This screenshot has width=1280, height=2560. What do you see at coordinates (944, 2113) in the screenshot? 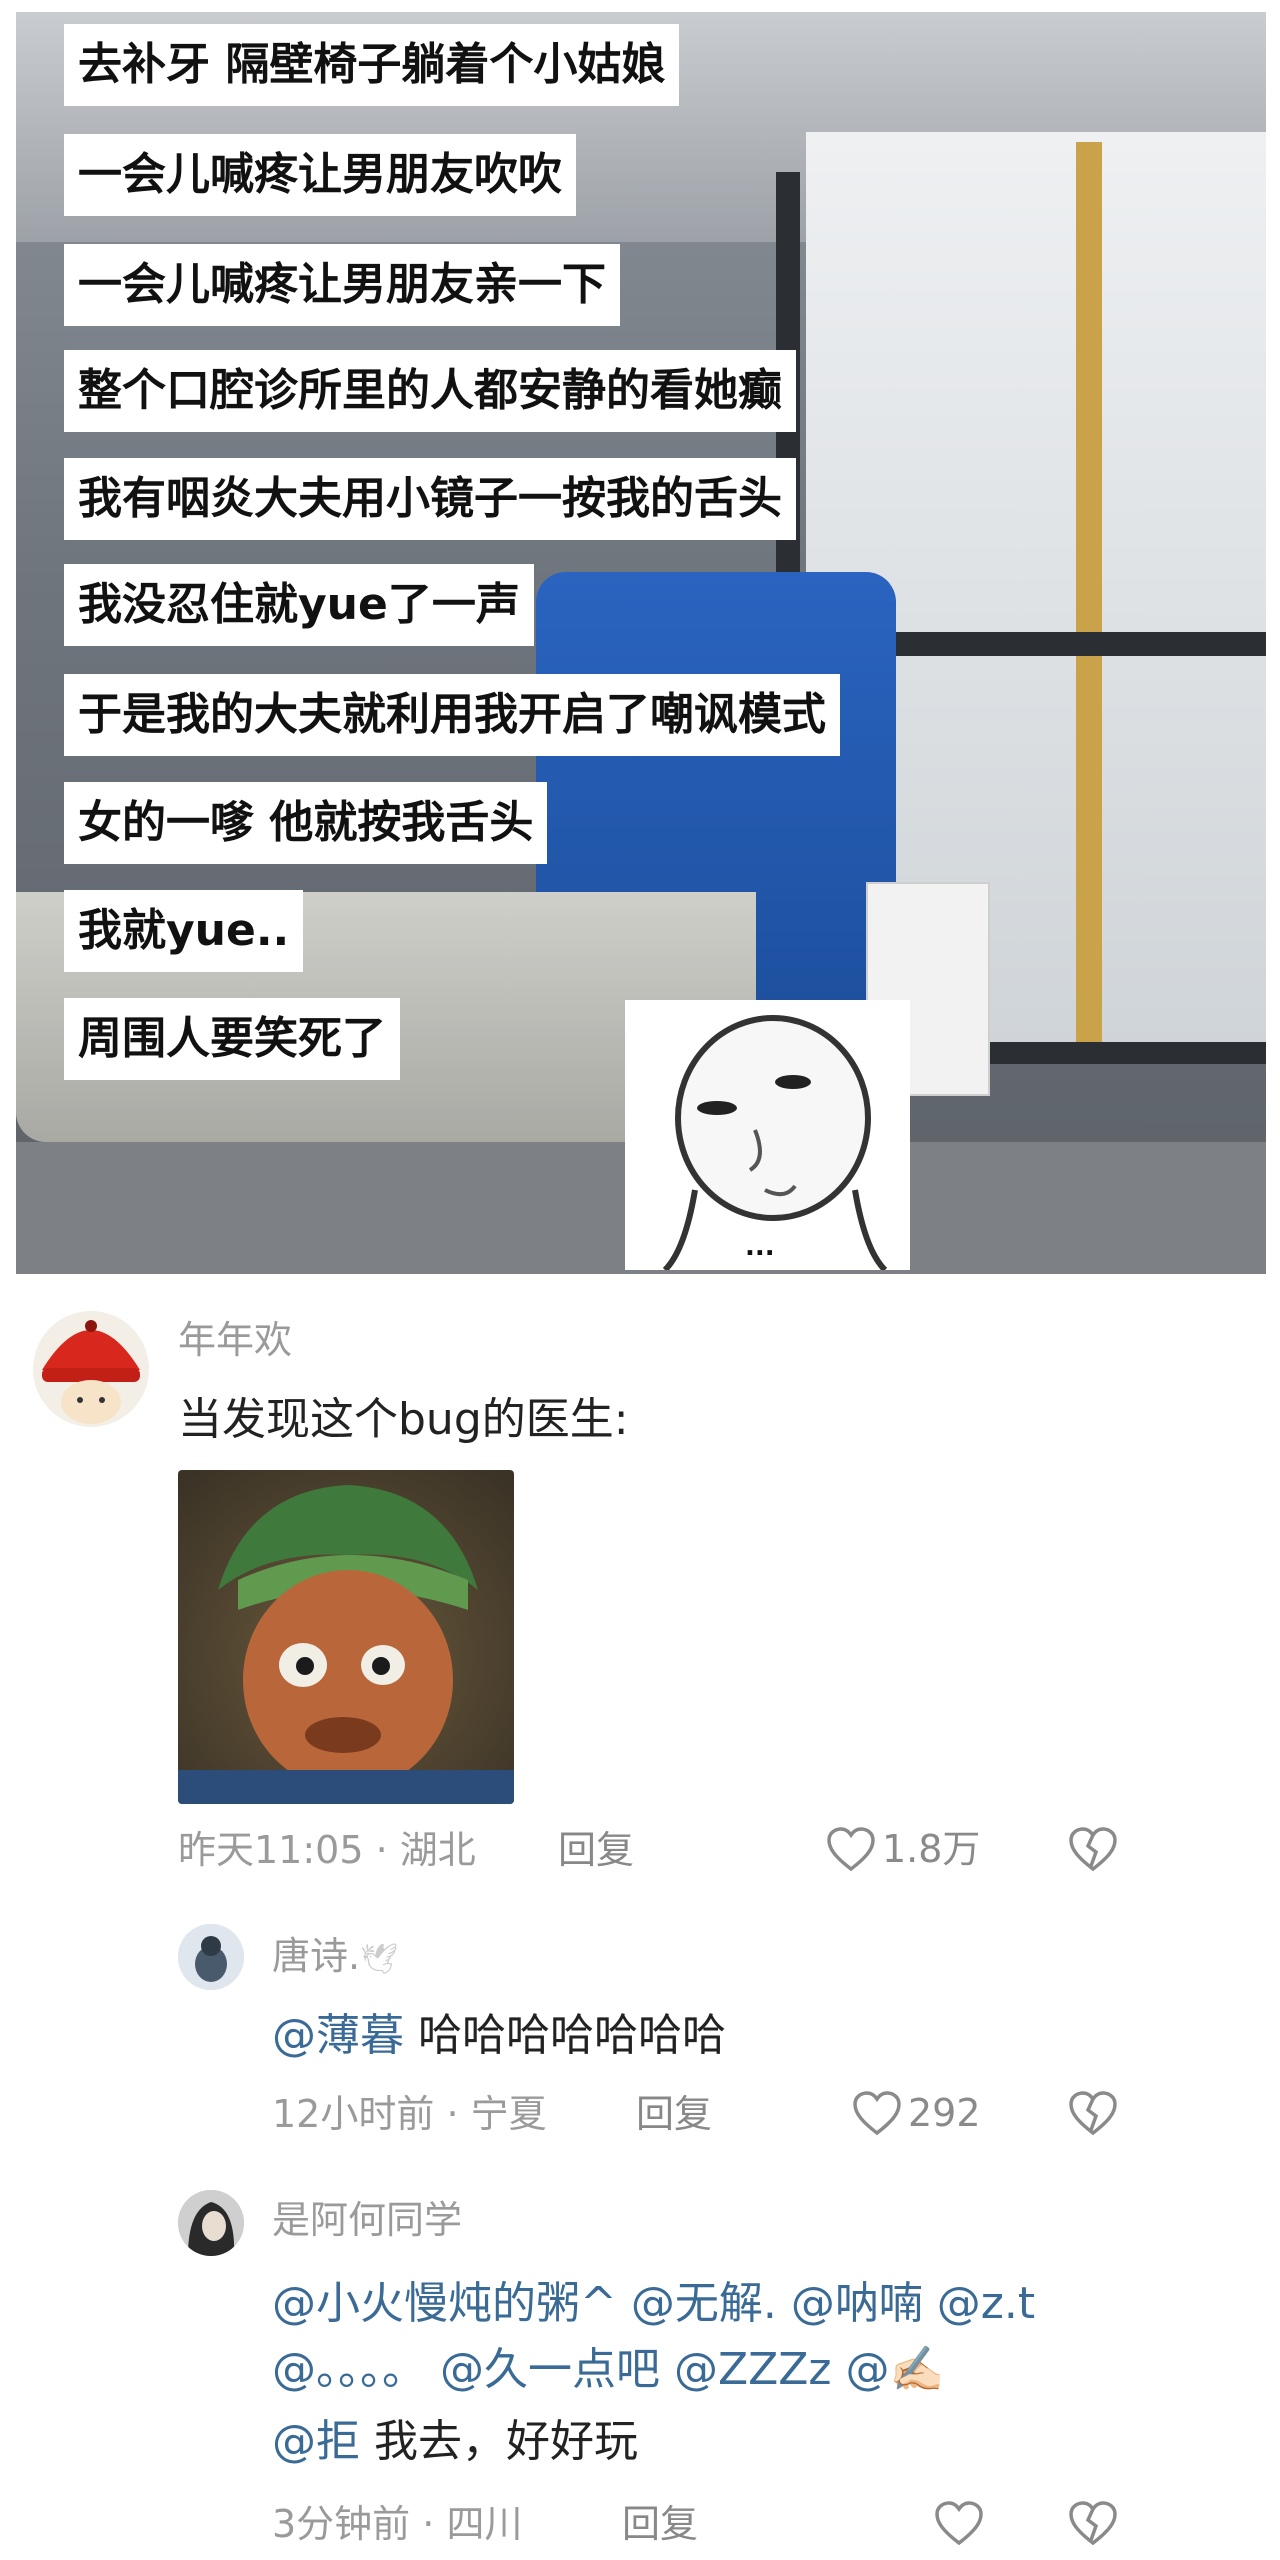
I see `like-count: 292` at bounding box center [944, 2113].